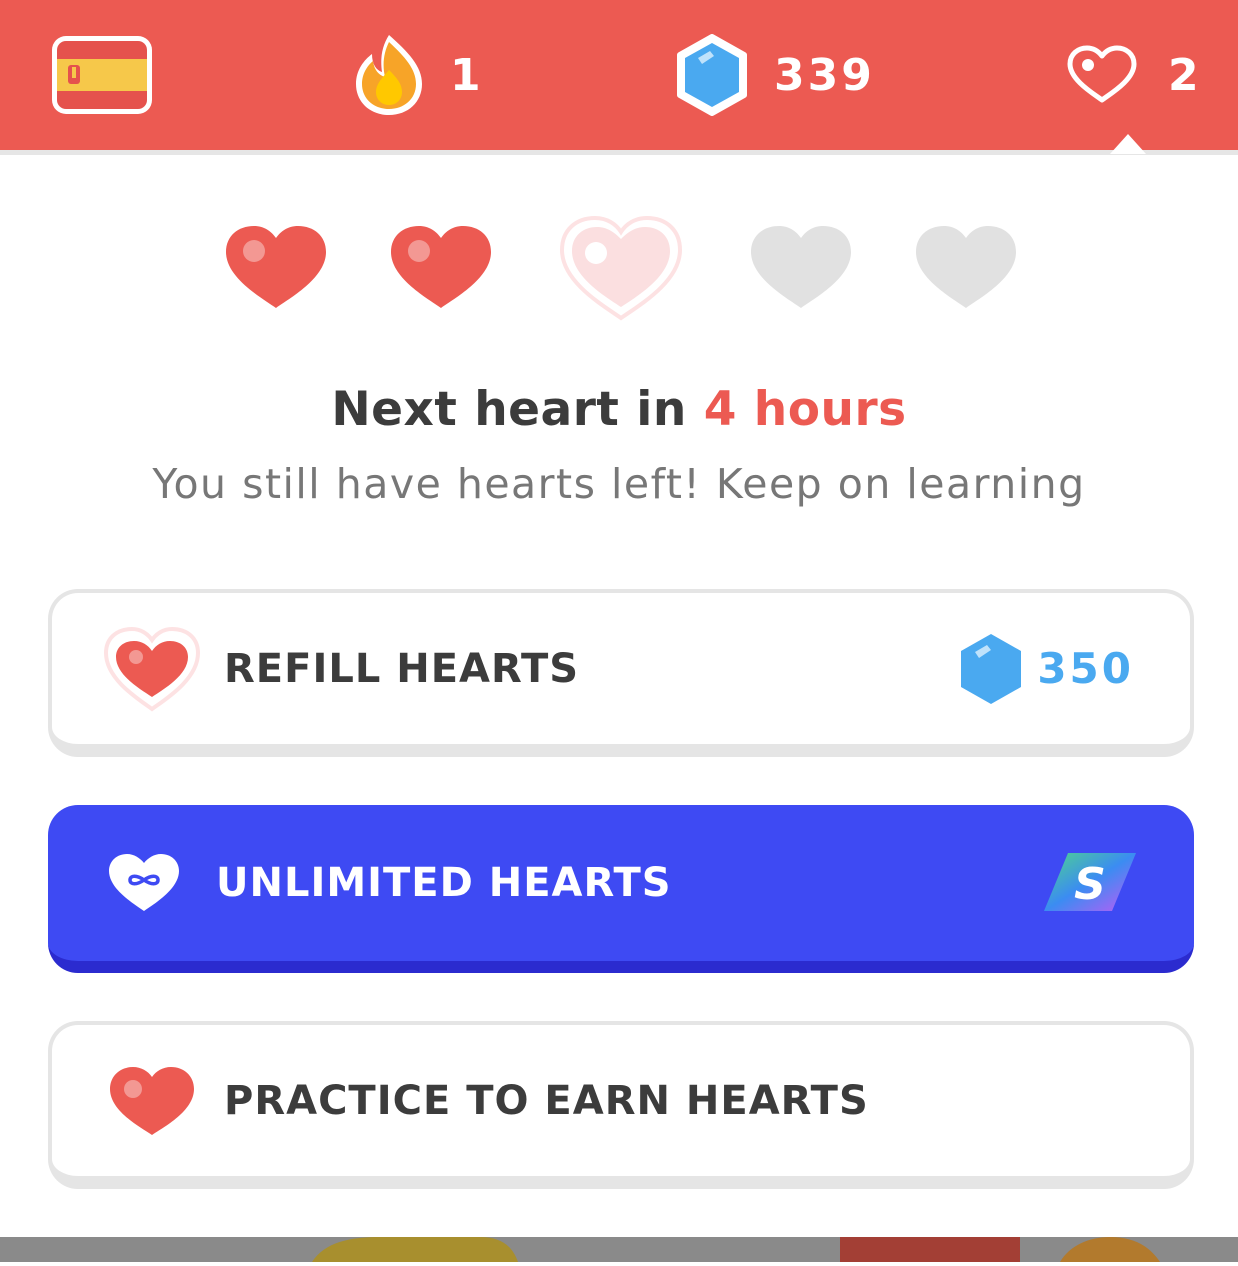 Image resolution: width=1238 pixels, height=1266 pixels. What do you see at coordinates (517, 409) in the screenshot?
I see `next-heart-prefix: Next heart in` at bounding box center [517, 409].